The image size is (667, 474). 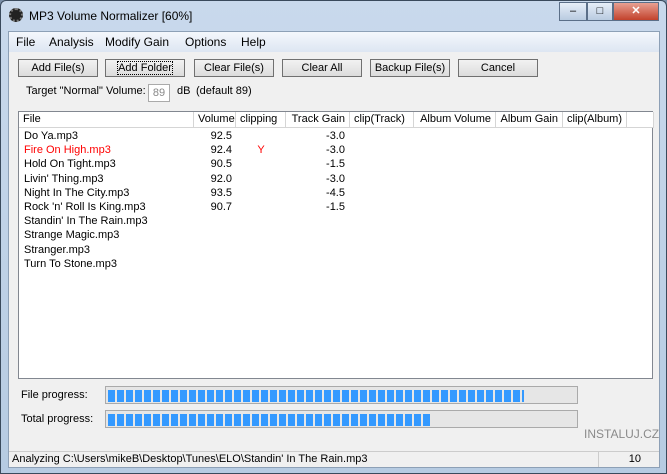 I want to click on column-clip-track: clip(Track), so click(x=382, y=120).